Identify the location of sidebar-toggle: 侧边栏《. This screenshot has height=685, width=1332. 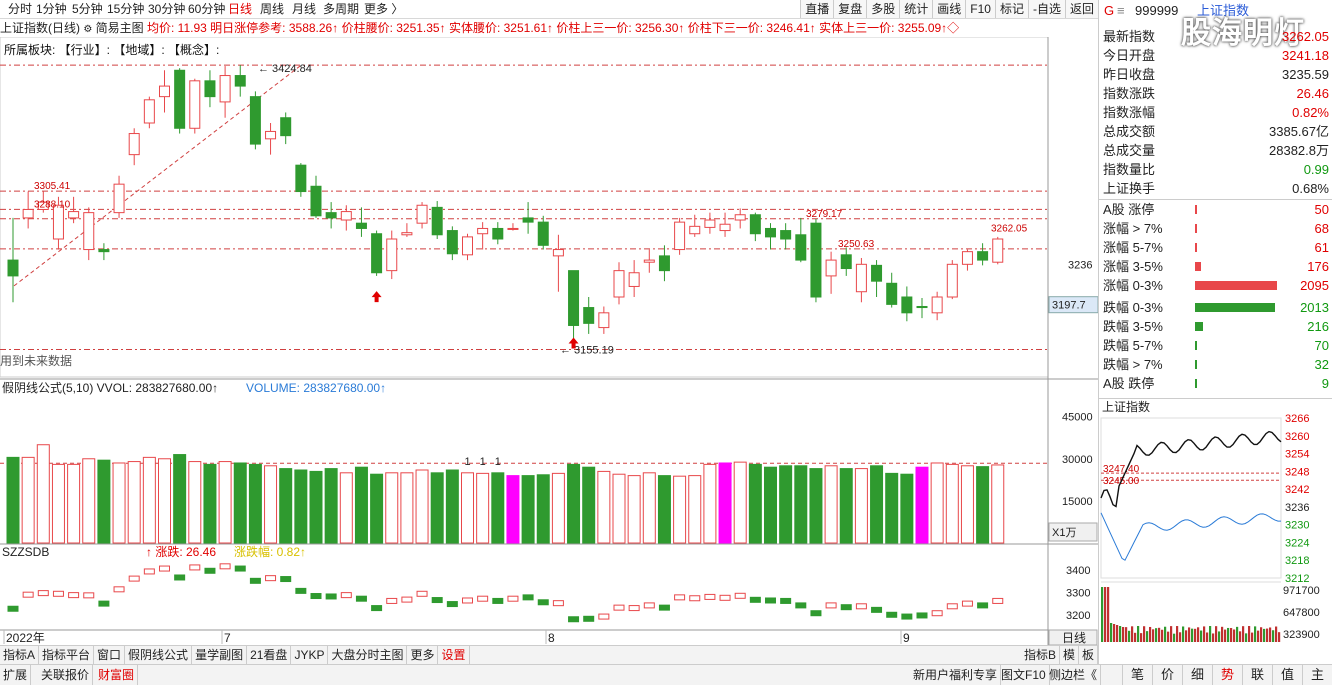
(1074, 675).